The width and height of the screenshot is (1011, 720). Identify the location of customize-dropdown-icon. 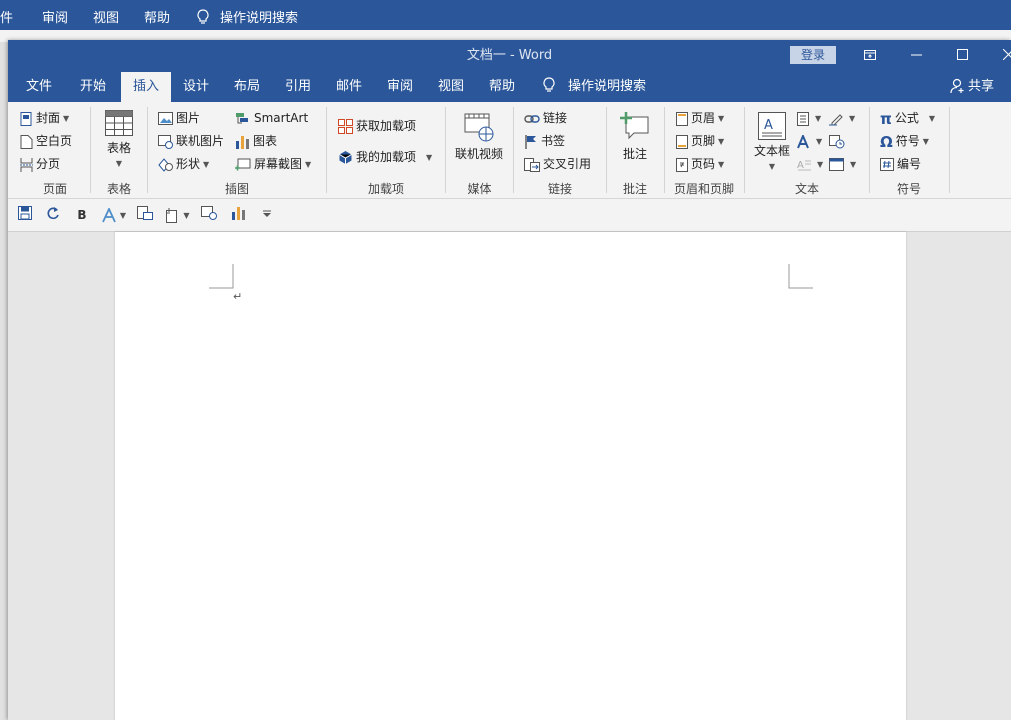
(267, 213).